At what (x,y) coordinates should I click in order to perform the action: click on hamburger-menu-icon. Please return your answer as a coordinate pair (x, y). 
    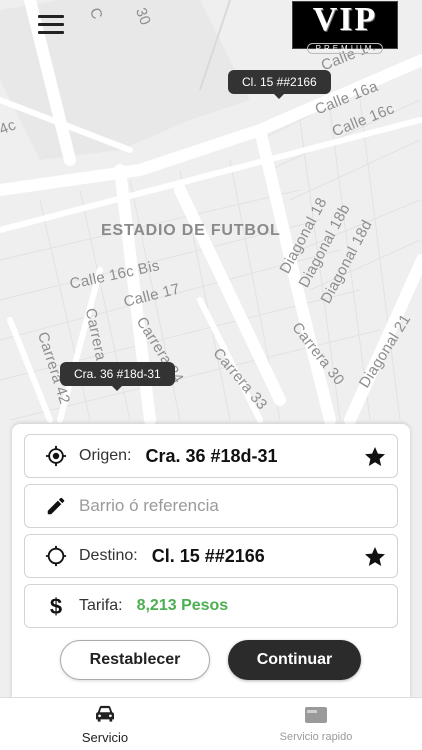
    Looking at the image, I should click on (51, 25).